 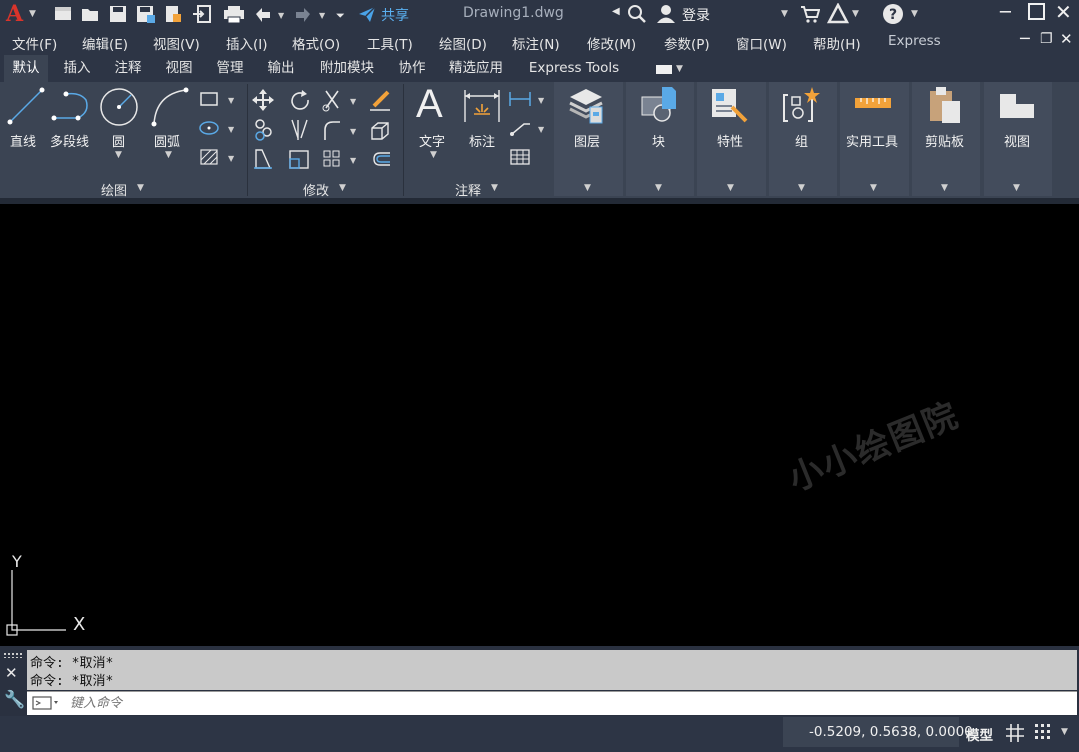 I want to click on doc-minimize-button: ─, so click(x=1025, y=38).